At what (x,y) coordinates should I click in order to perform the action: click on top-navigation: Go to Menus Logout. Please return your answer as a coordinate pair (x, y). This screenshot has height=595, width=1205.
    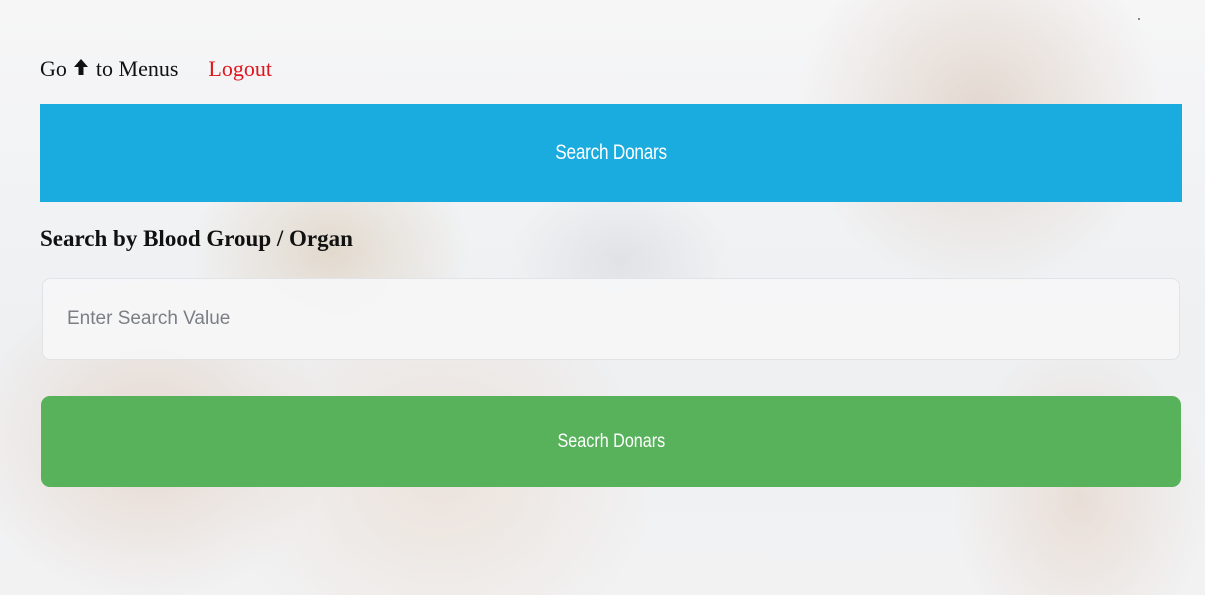
    Looking at the image, I should click on (156, 69).